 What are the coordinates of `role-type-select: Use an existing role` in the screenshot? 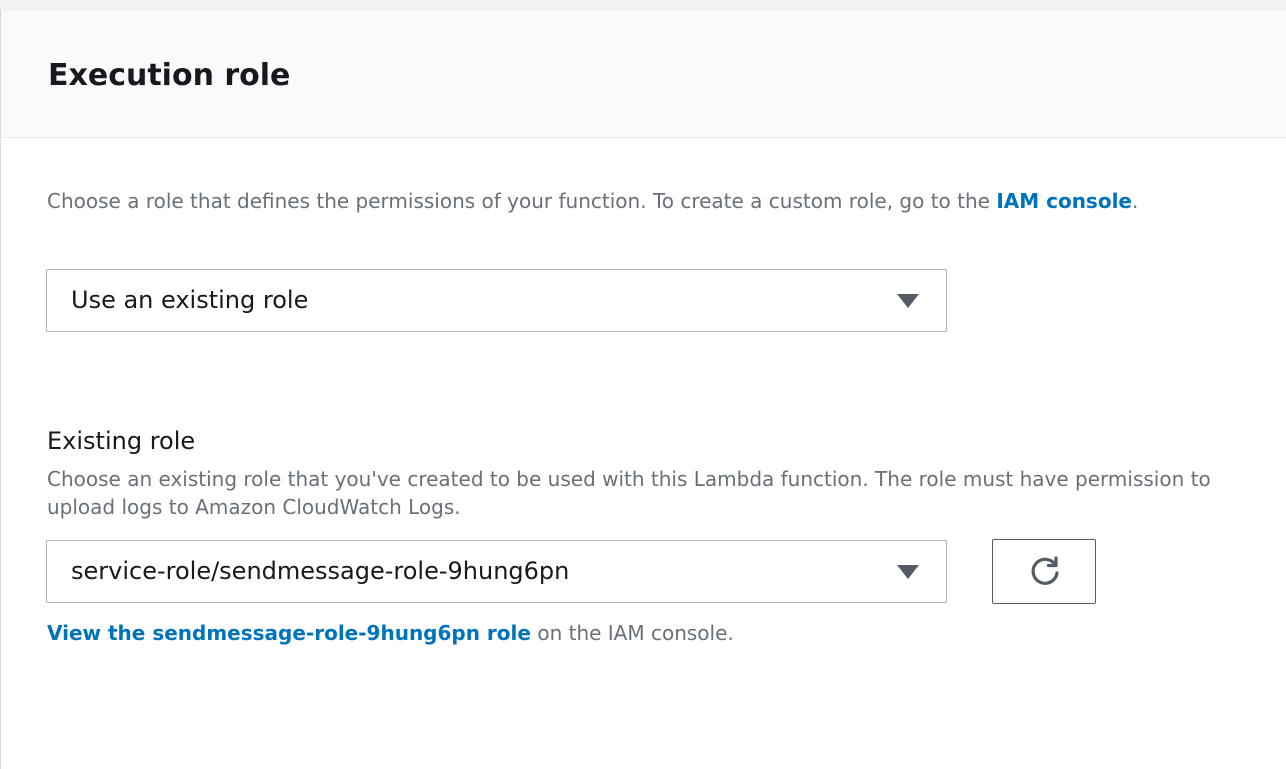 It's located at (496, 300).